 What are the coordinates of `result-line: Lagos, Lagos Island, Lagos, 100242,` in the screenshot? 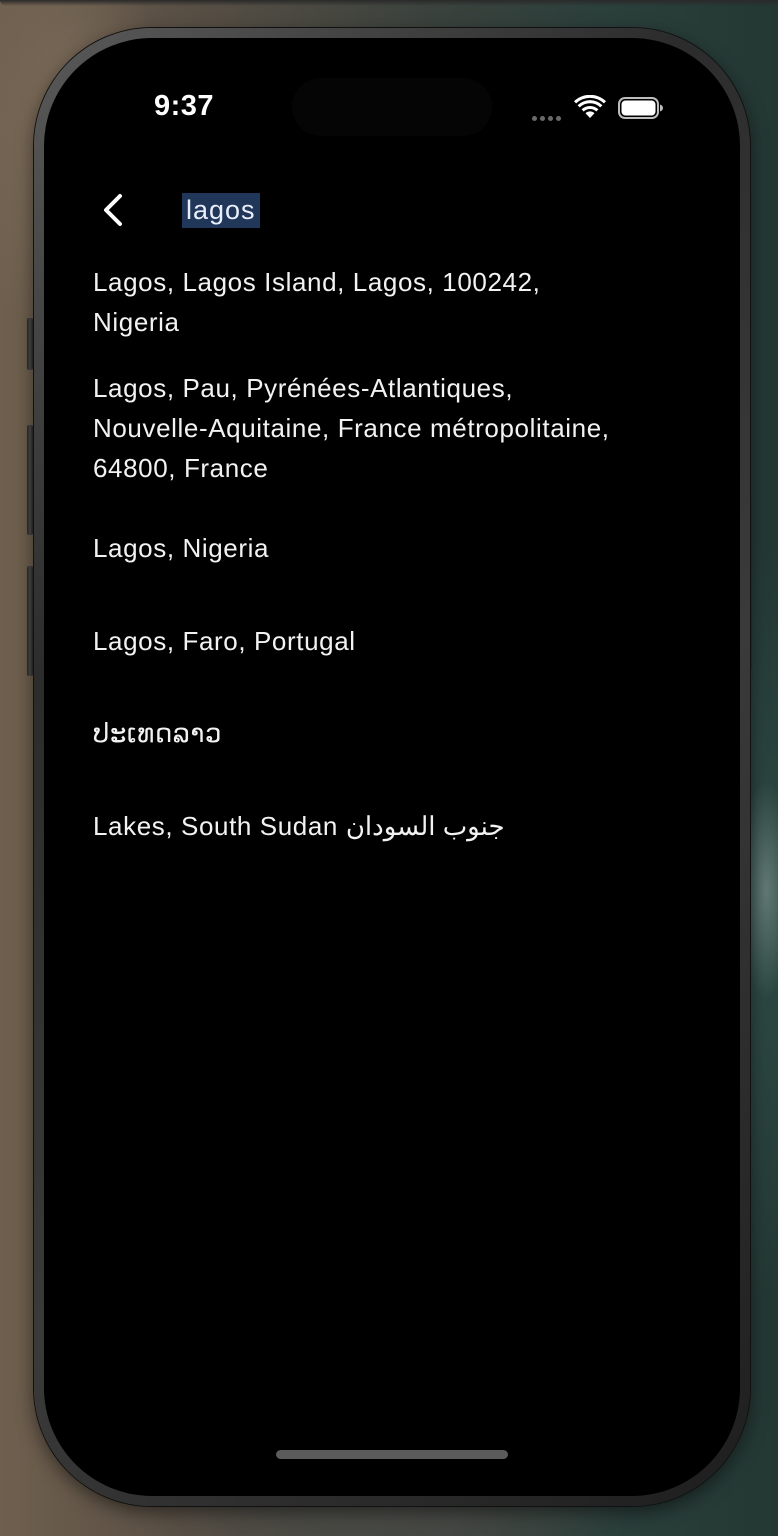 It's located at (317, 282).